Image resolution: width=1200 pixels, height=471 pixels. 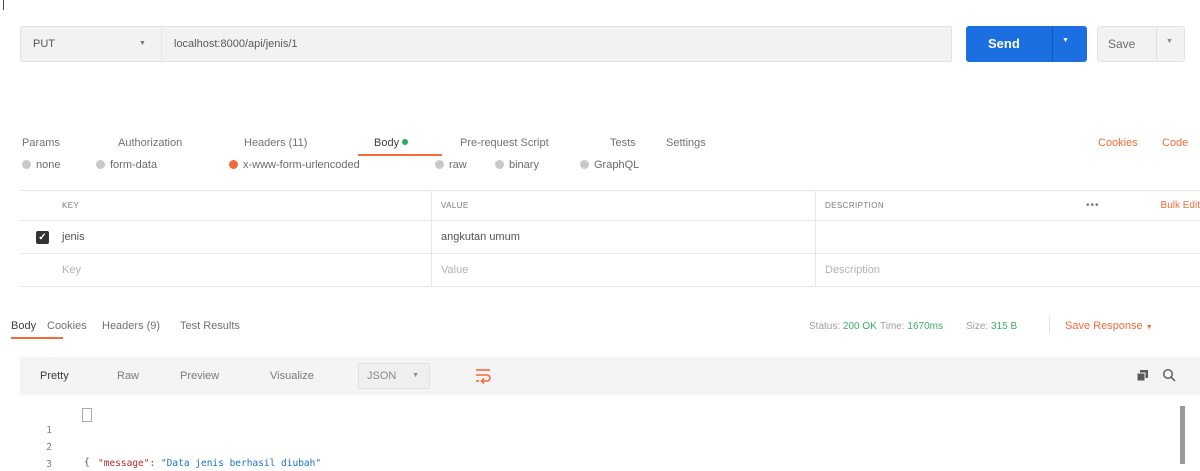 I want to click on status-value: 200 OK, so click(x=860, y=326).